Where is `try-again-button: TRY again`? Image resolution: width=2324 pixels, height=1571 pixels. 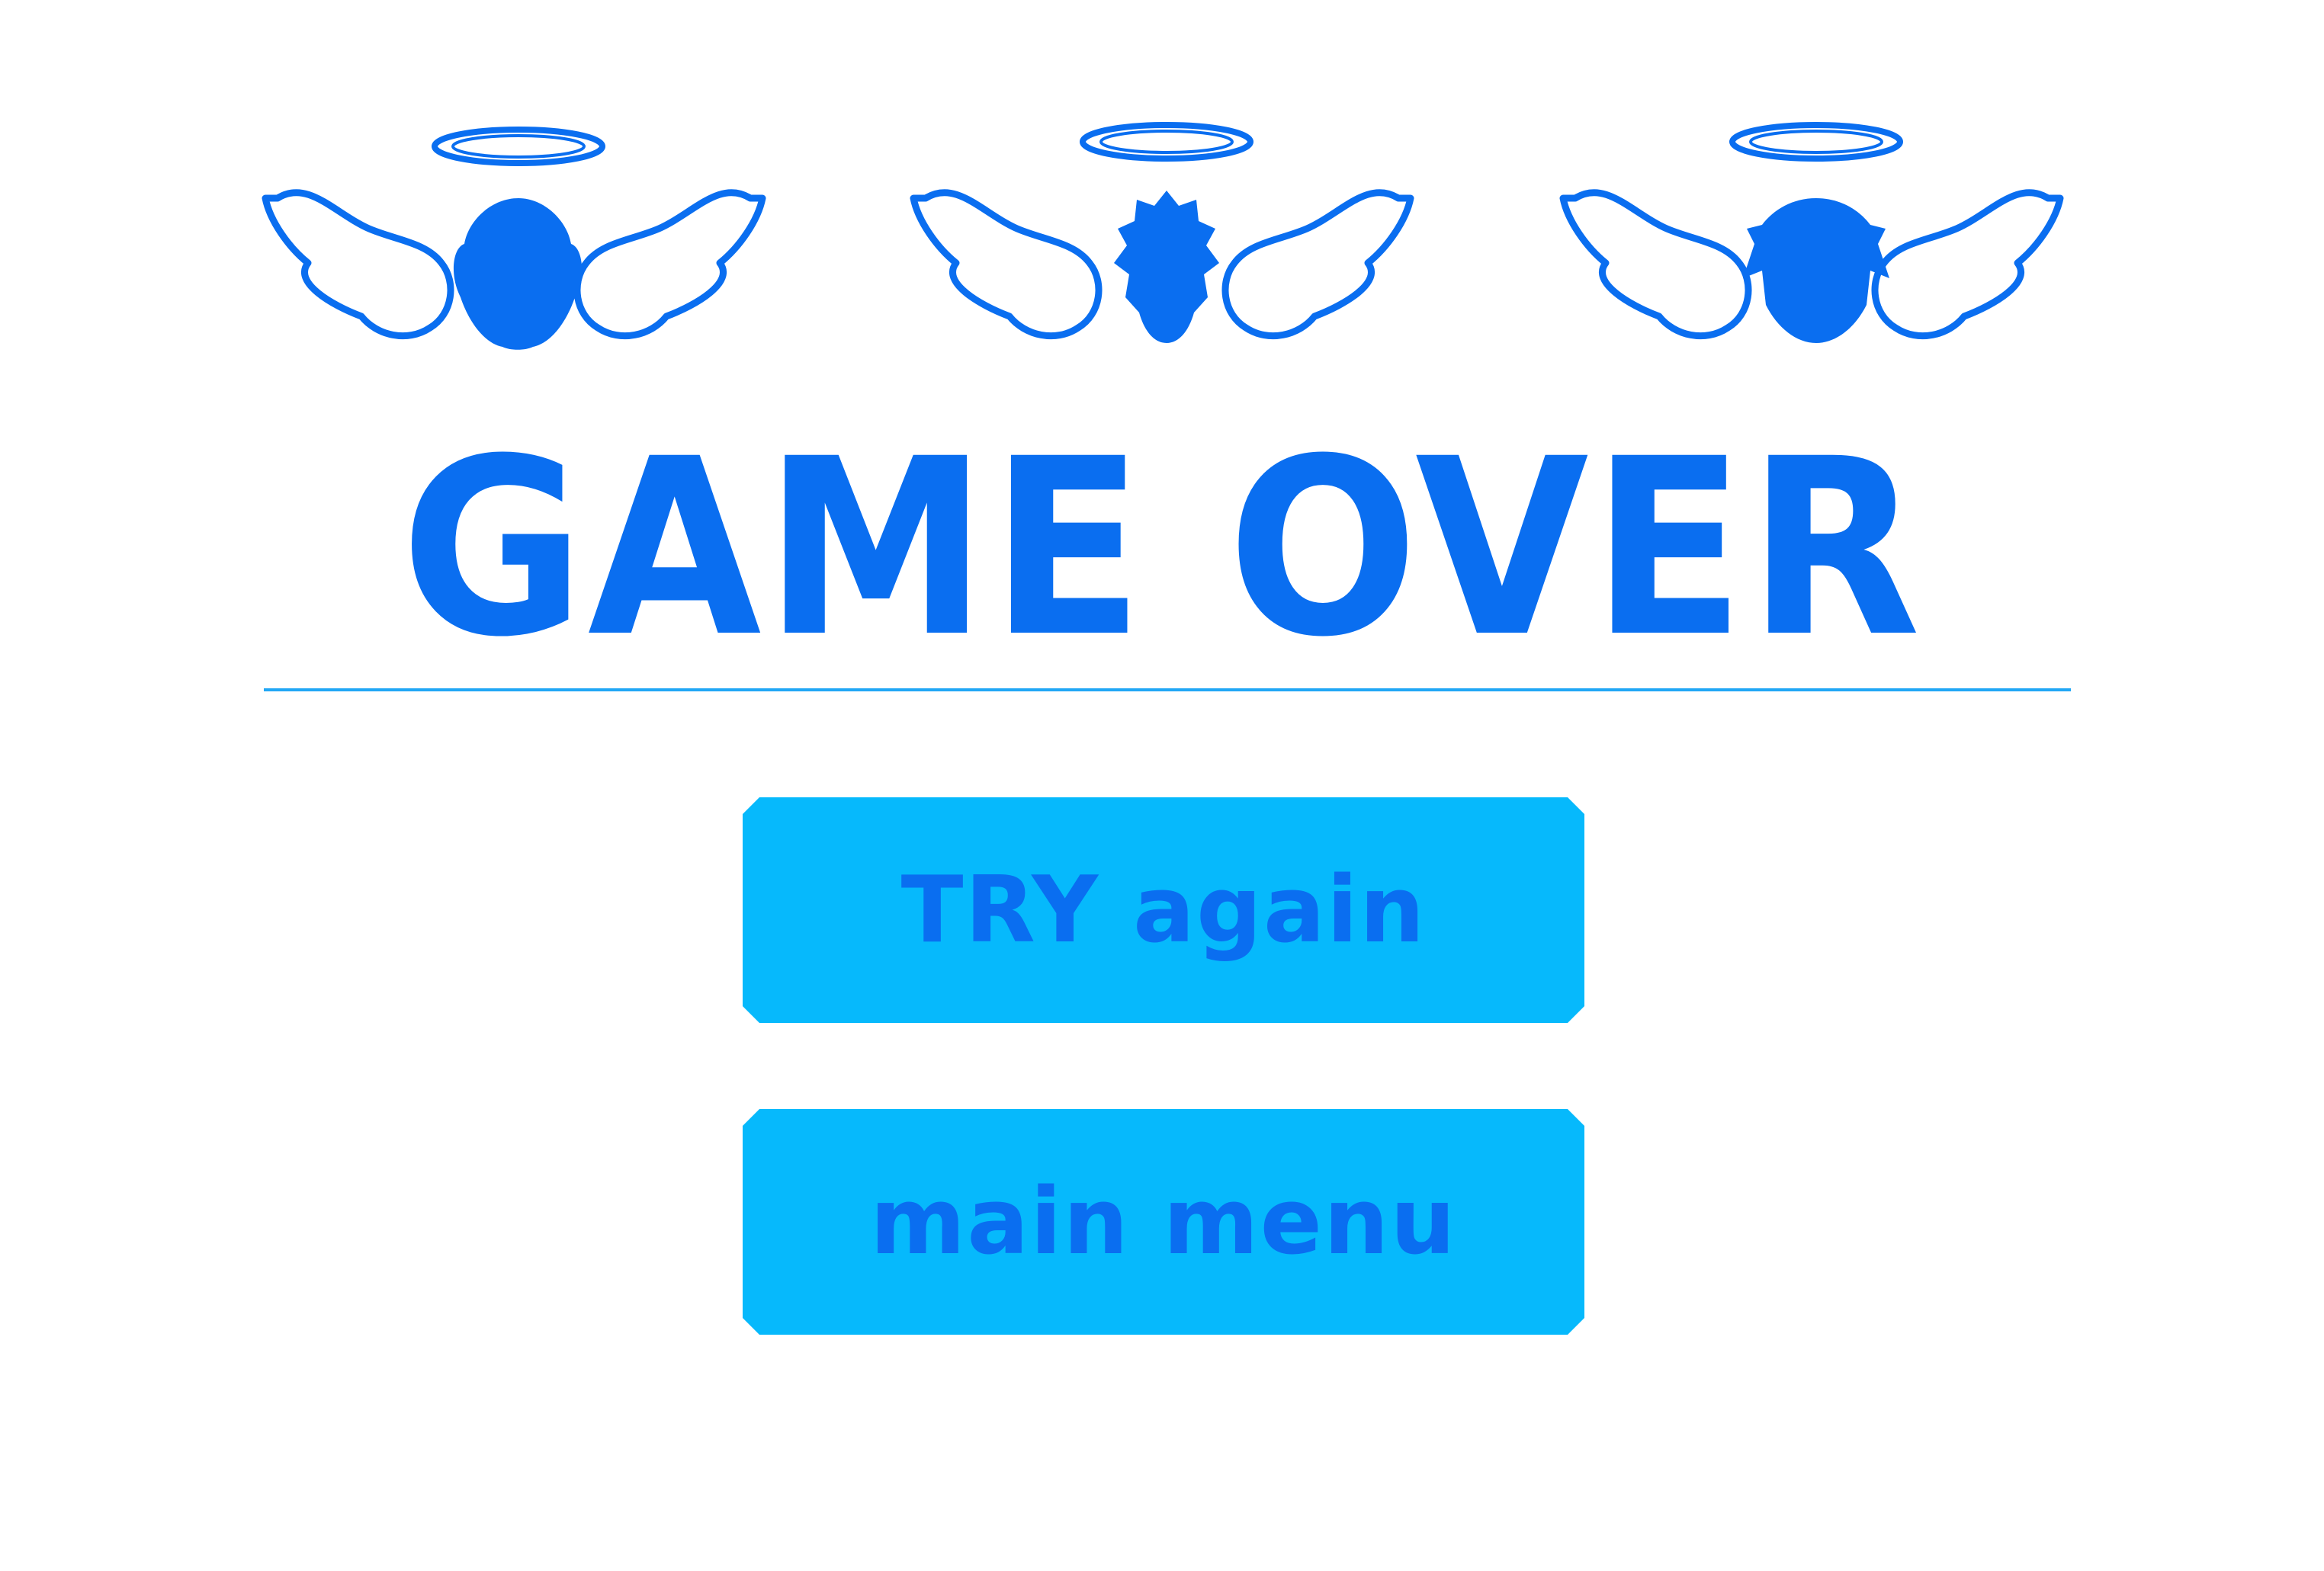
try-again-button: TRY again is located at coordinates (1163, 910).